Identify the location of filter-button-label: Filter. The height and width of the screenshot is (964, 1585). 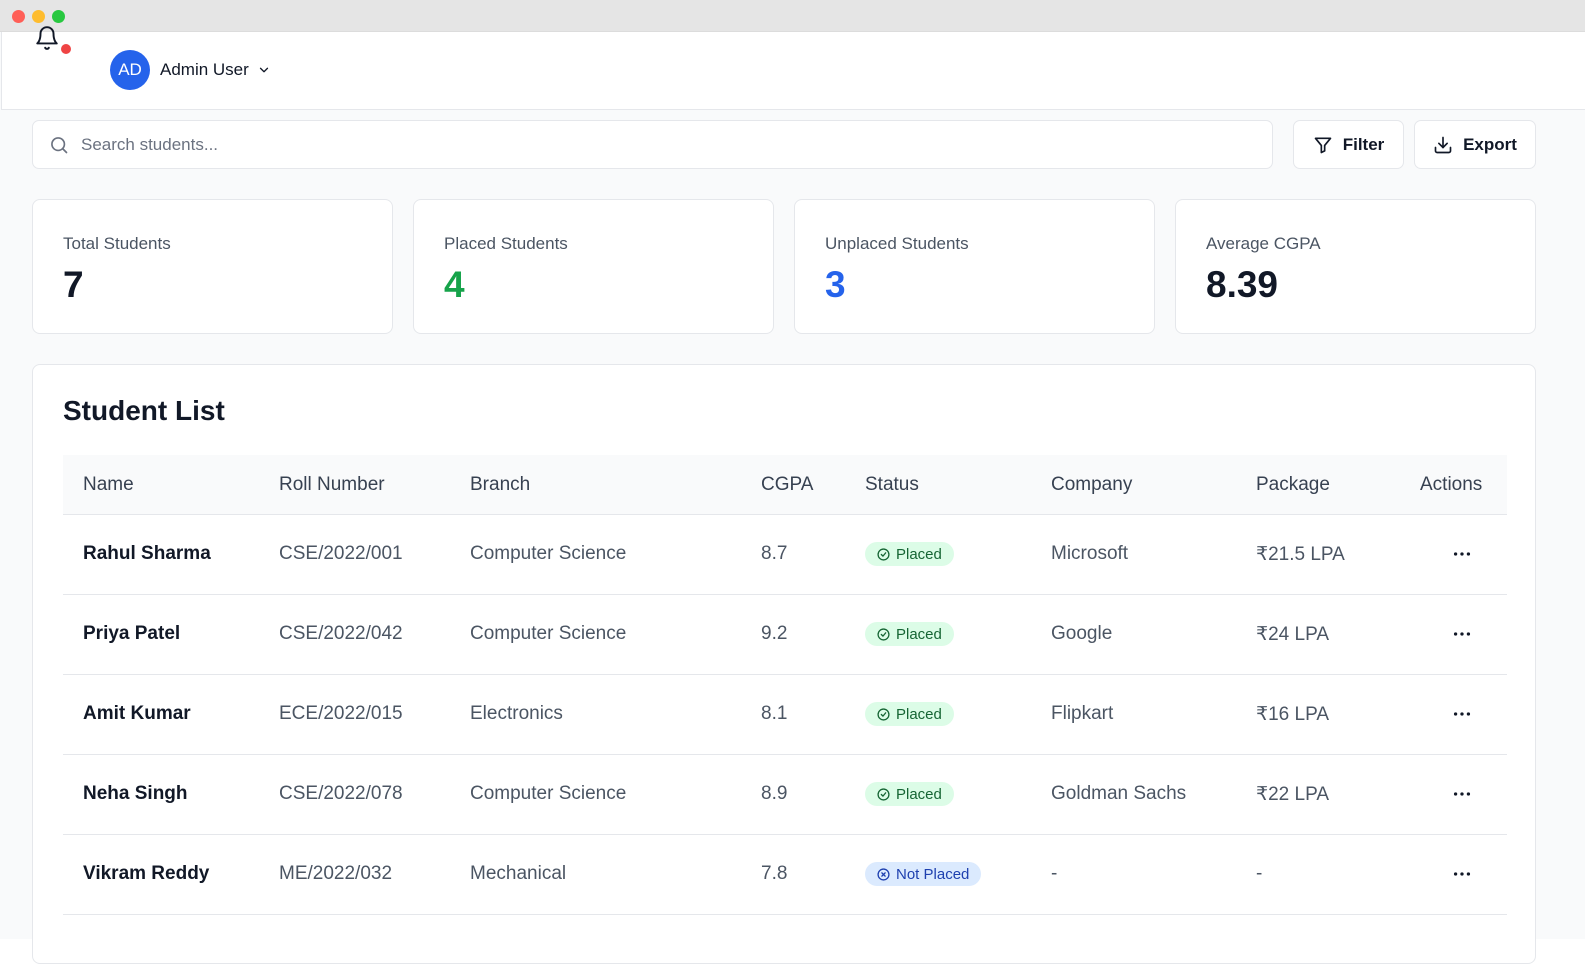
(1363, 144).